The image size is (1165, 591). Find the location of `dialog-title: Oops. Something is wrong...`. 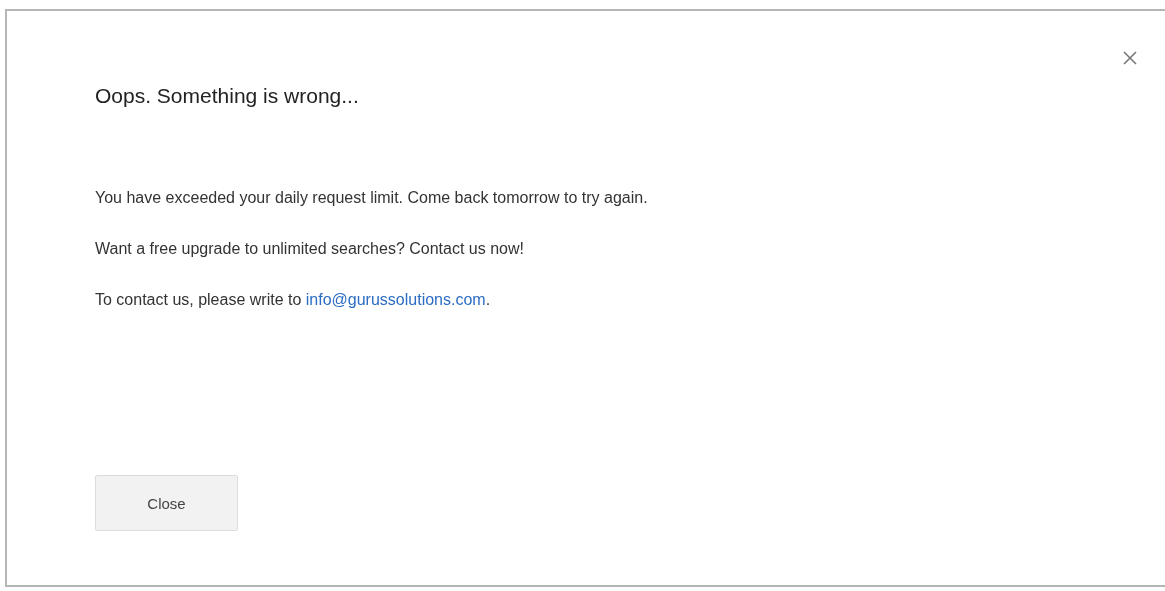

dialog-title: Oops. Something is wrong... is located at coordinates (227, 96).